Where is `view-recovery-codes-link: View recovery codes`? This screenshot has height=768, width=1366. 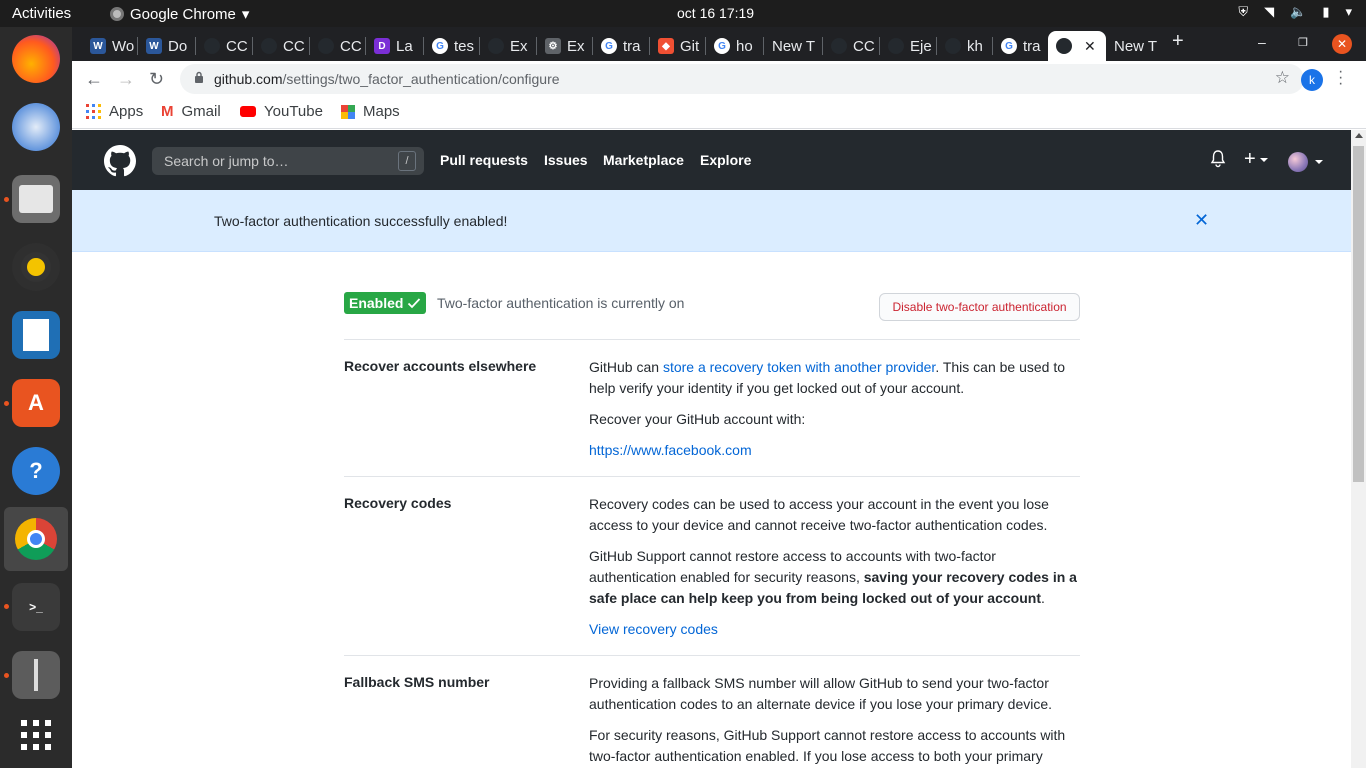 view-recovery-codes-link: View recovery codes is located at coordinates (653, 629).